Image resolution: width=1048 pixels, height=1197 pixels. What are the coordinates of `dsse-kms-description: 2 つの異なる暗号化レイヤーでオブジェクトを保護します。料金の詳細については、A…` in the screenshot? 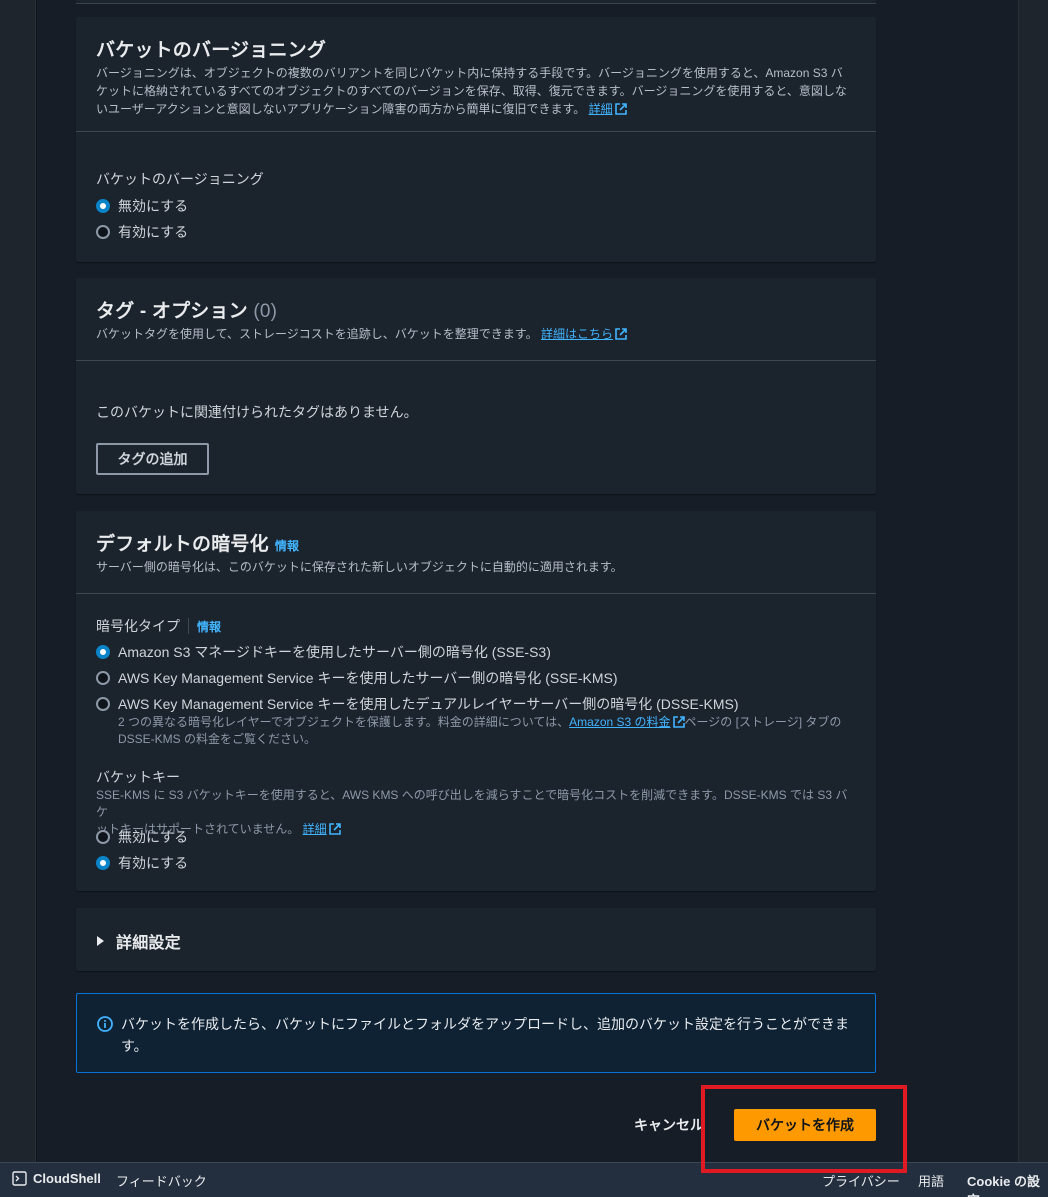 It's located at (488, 731).